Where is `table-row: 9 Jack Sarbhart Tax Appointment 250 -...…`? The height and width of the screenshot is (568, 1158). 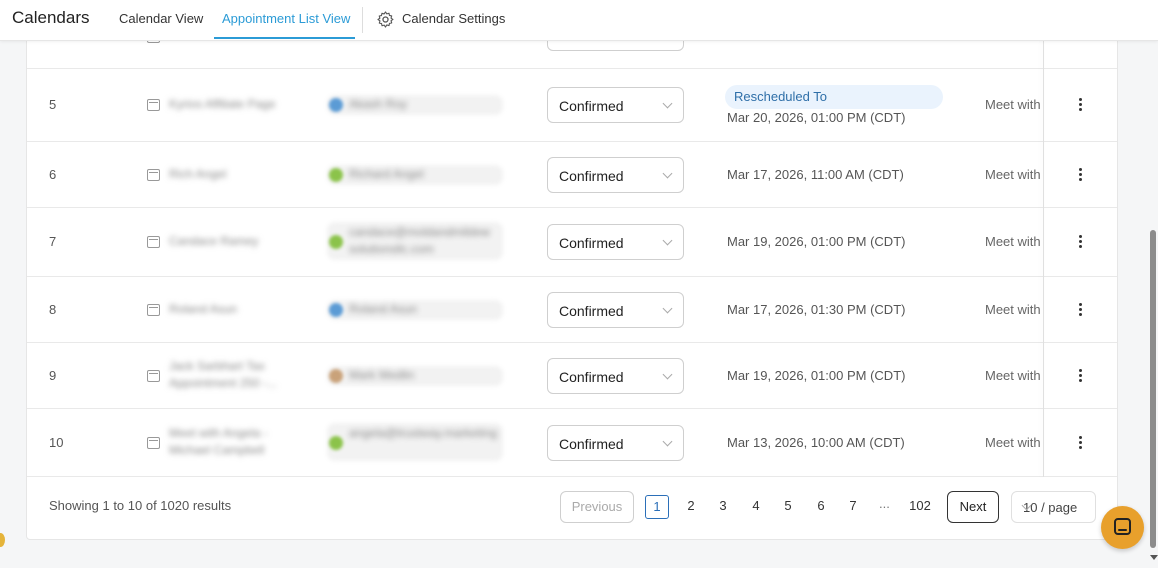 table-row: 9 Jack Sarbhart Tax Appointment 250 -...… is located at coordinates (572, 376).